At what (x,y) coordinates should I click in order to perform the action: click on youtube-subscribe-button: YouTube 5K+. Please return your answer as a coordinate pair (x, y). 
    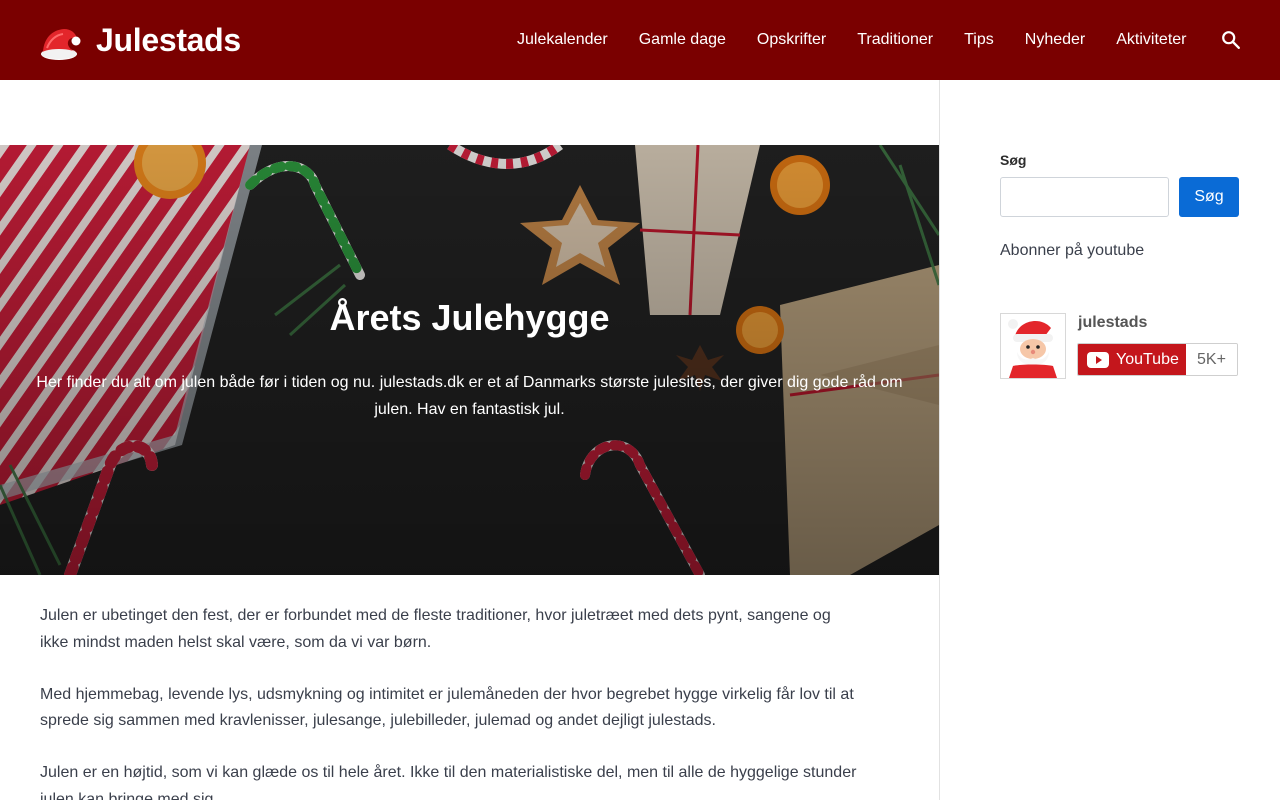
    Looking at the image, I should click on (1157, 359).